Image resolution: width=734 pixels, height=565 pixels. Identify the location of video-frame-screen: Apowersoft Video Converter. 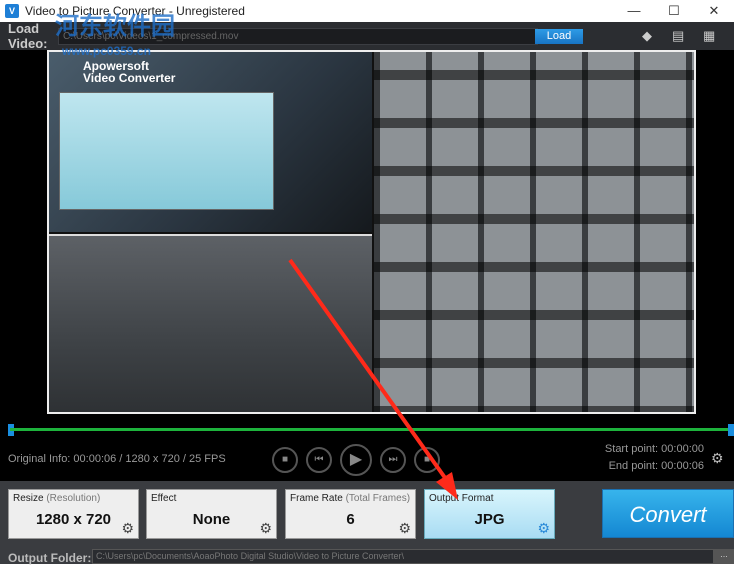
(210, 142).